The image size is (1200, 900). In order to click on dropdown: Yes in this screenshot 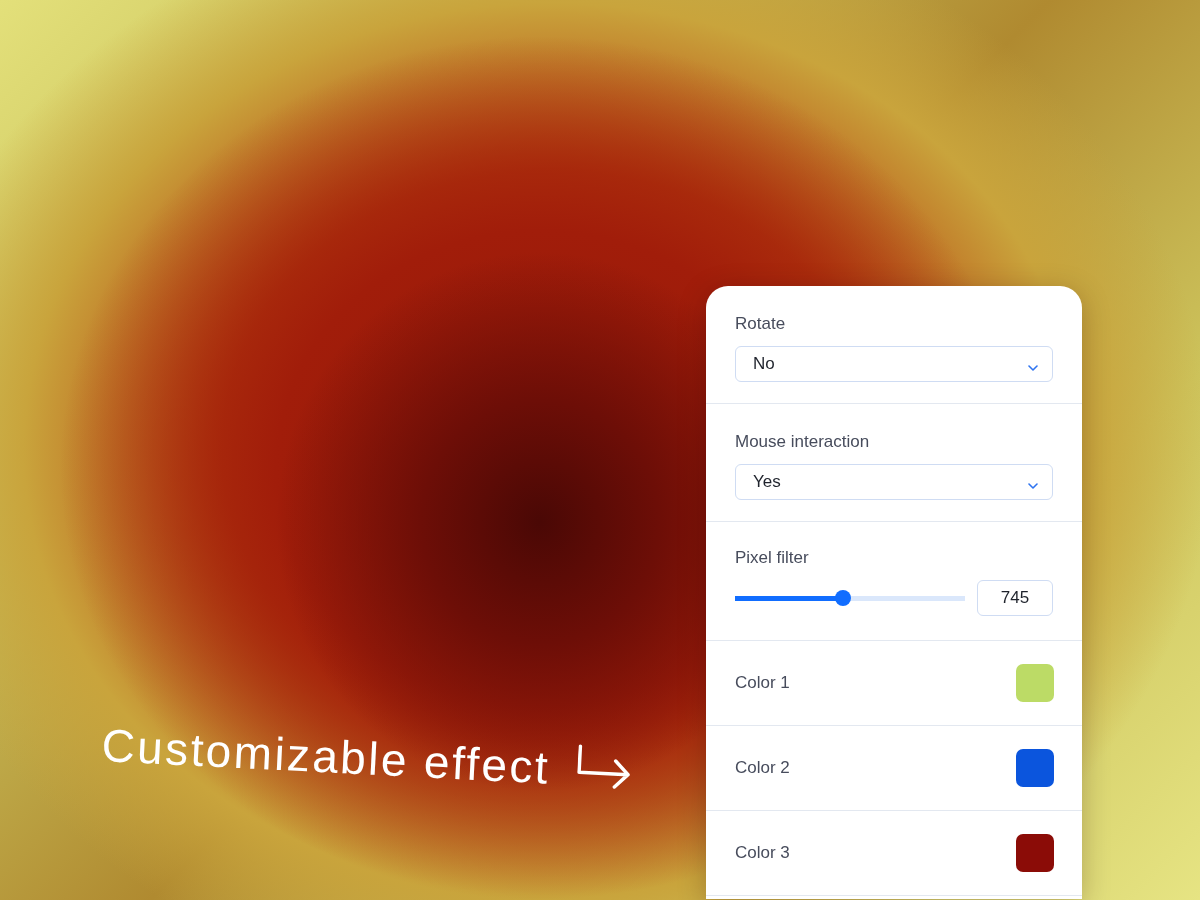, I will do `click(894, 482)`.